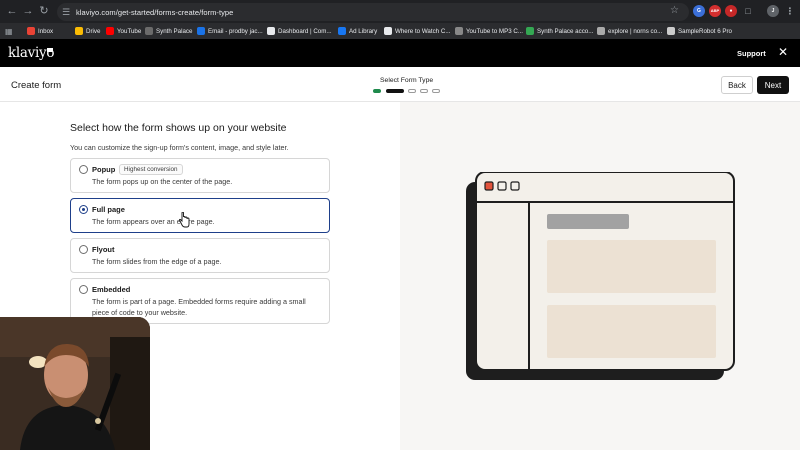 Image resolution: width=800 pixels, height=450 pixels. What do you see at coordinates (68, 12) in the screenshot?
I see `site-info-icon: ☰` at bounding box center [68, 12].